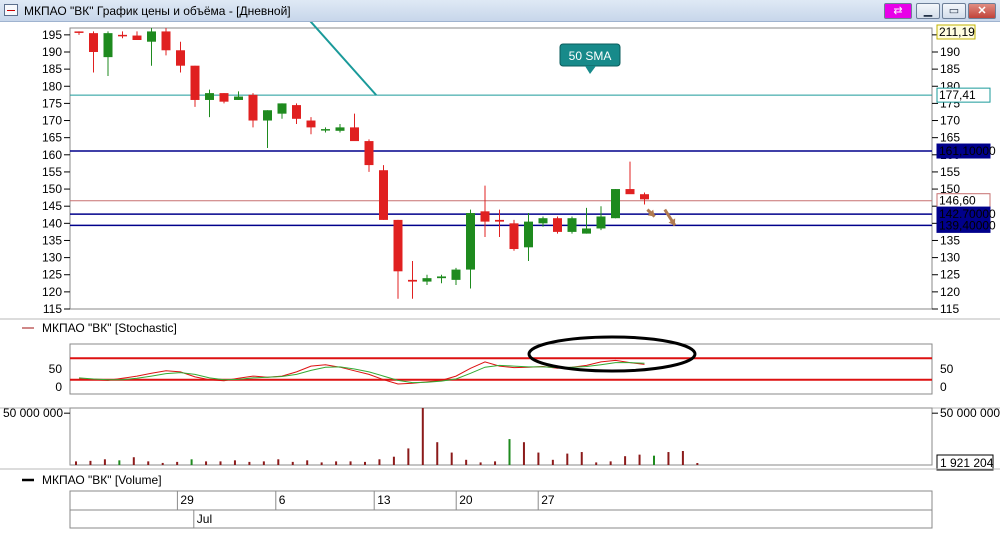  I want to click on link-button: ⇄, so click(898, 11).